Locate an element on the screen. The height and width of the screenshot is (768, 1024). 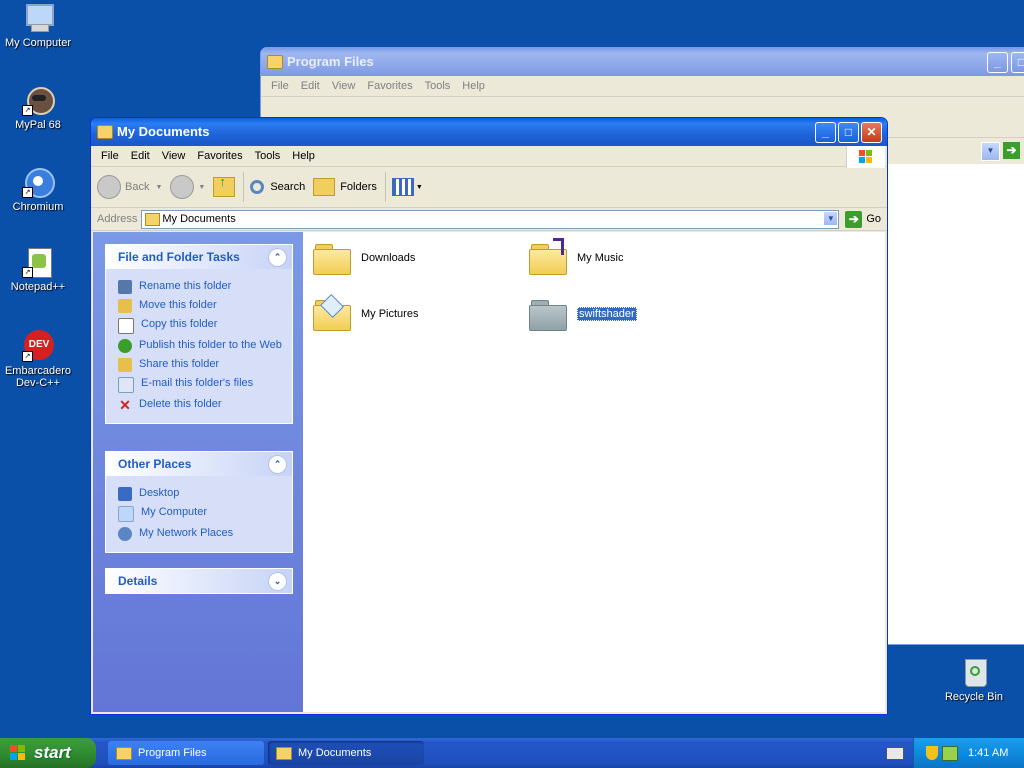
forward-button: ▼ is located at coordinates (187, 187).